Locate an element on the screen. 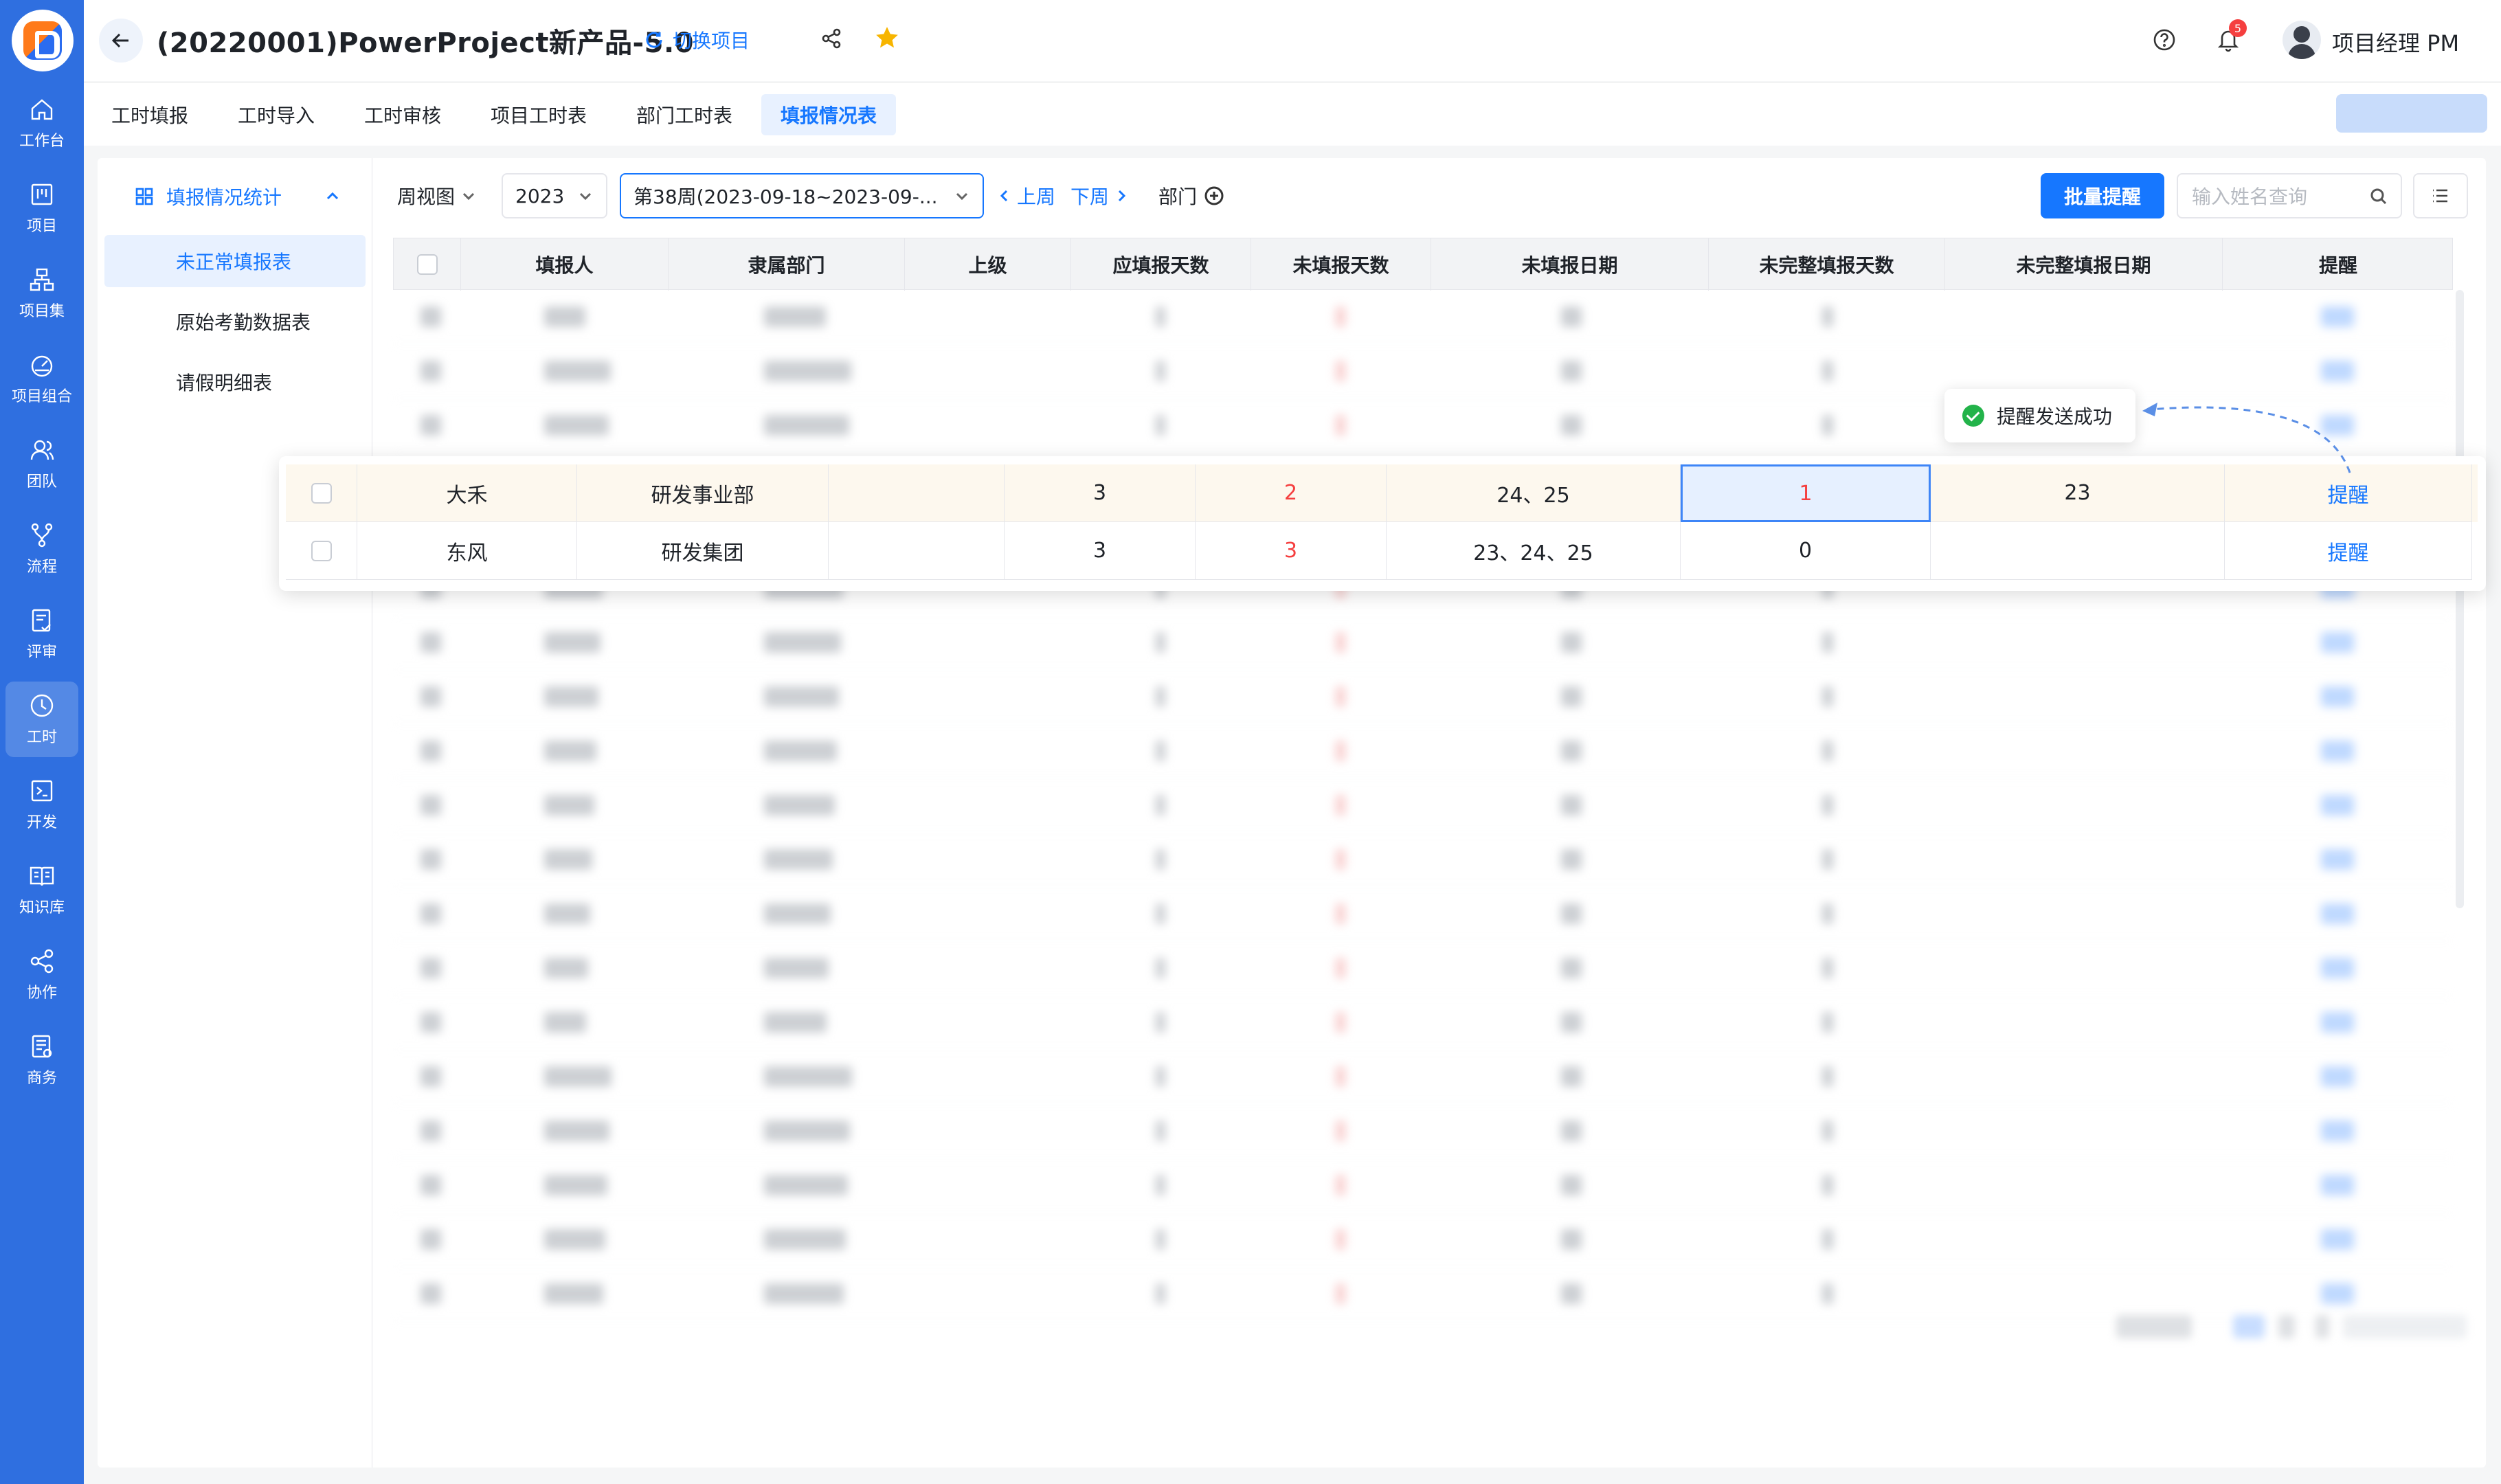 This screenshot has width=2501, height=1484. search-icon is located at coordinates (2378, 197).